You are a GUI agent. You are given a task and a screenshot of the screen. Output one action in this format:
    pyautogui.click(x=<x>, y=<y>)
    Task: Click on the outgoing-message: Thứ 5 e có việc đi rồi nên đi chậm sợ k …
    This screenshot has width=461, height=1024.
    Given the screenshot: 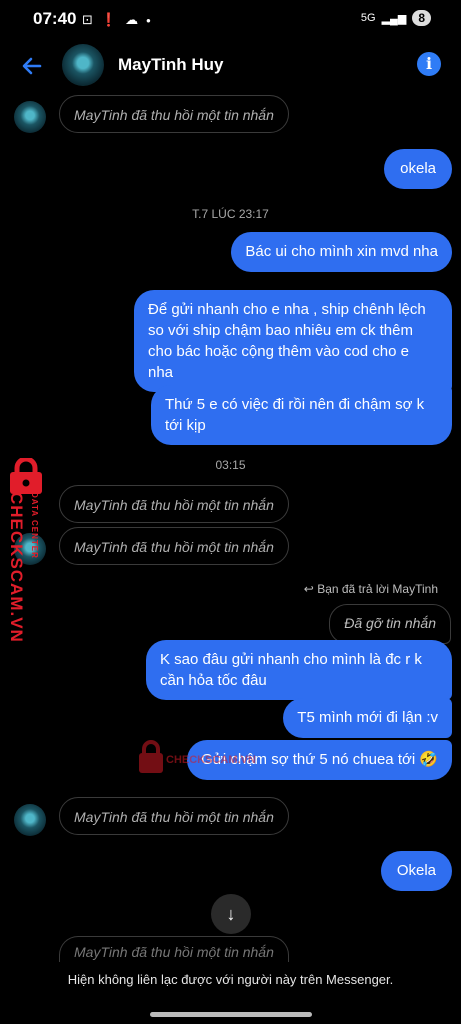 What is the action you would take?
    pyautogui.click(x=301, y=415)
    